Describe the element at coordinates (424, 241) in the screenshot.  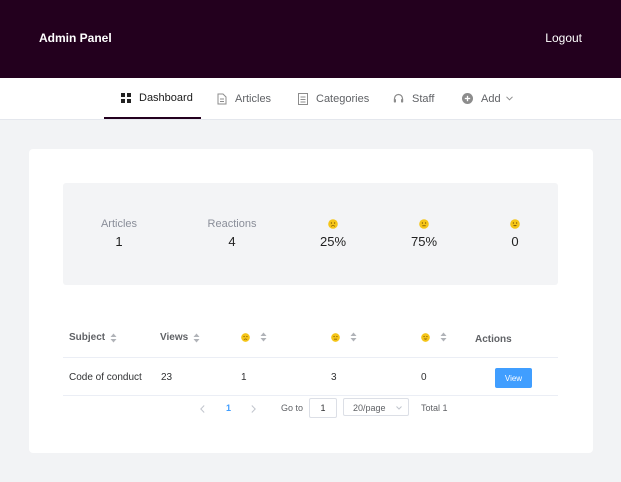
I see `stat-value: 75%` at that location.